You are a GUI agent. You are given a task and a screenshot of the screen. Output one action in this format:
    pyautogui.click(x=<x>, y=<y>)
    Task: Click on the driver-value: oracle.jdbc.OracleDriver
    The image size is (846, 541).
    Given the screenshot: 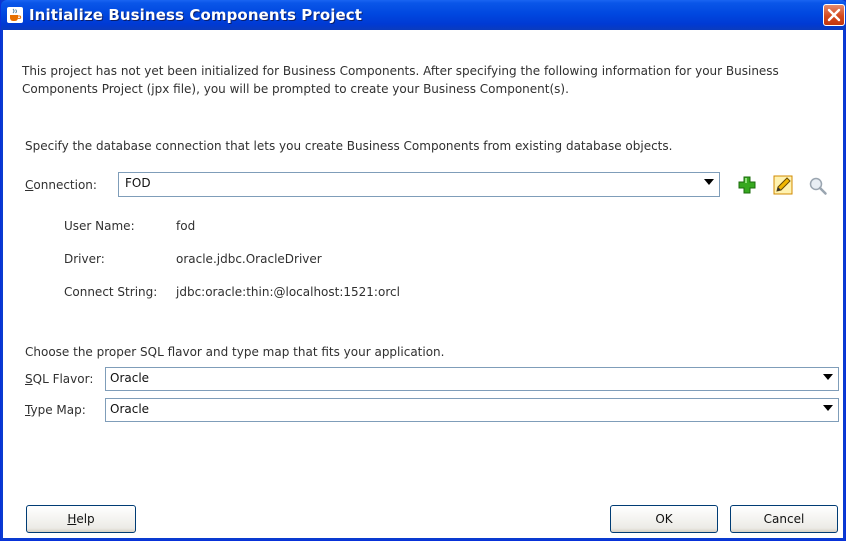 What is the action you would take?
    pyautogui.click(x=249, y=259)
    